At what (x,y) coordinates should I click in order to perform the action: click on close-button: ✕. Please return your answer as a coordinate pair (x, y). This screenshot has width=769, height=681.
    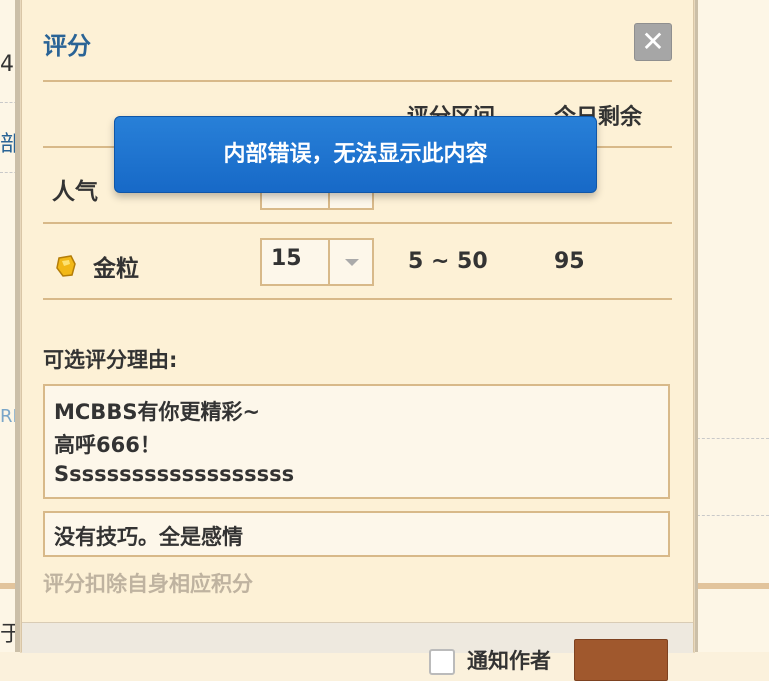
    Looking at the image, I should click on (653, 42).